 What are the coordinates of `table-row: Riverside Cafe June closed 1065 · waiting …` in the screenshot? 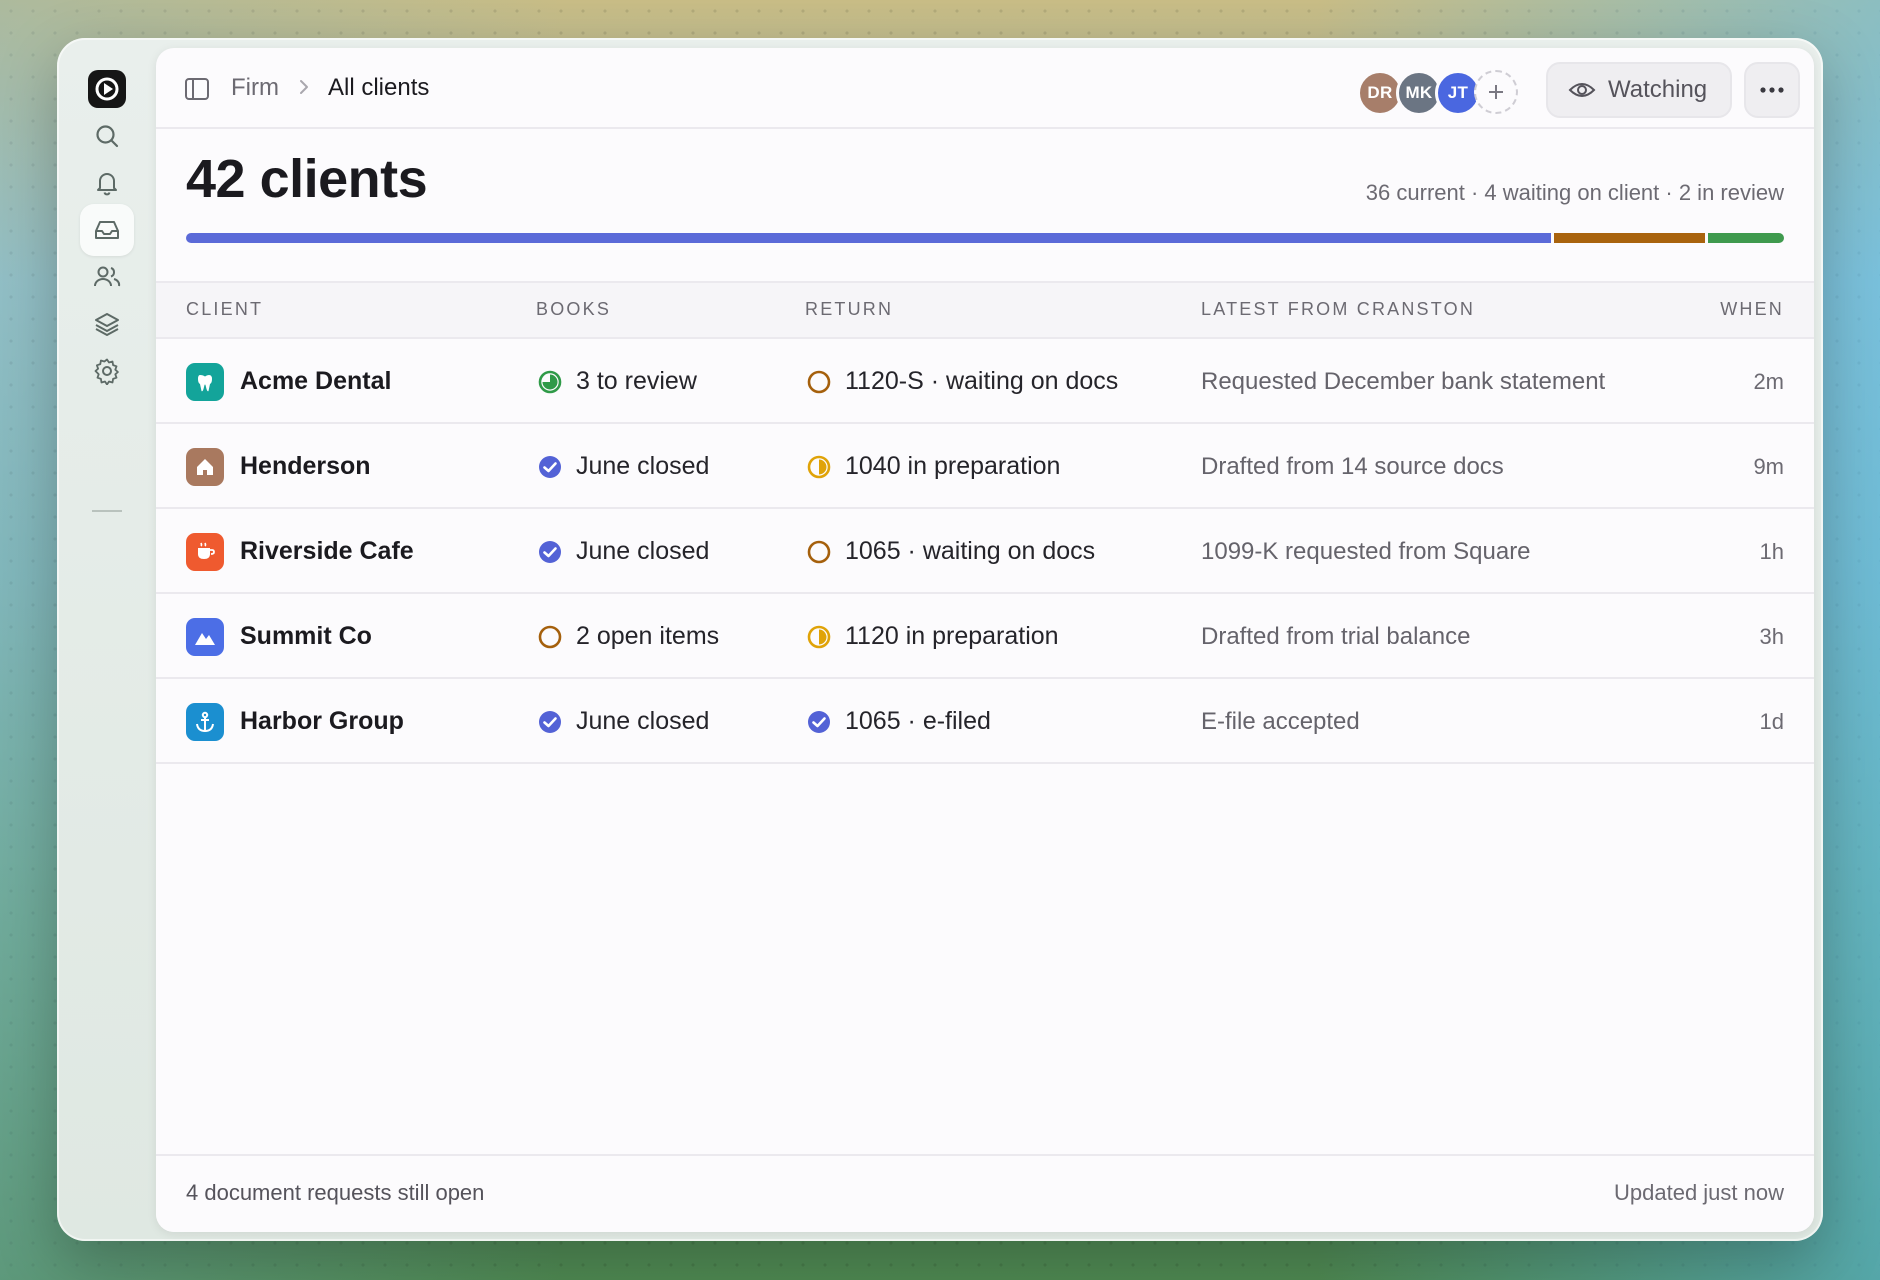 It's located at (985, 551).